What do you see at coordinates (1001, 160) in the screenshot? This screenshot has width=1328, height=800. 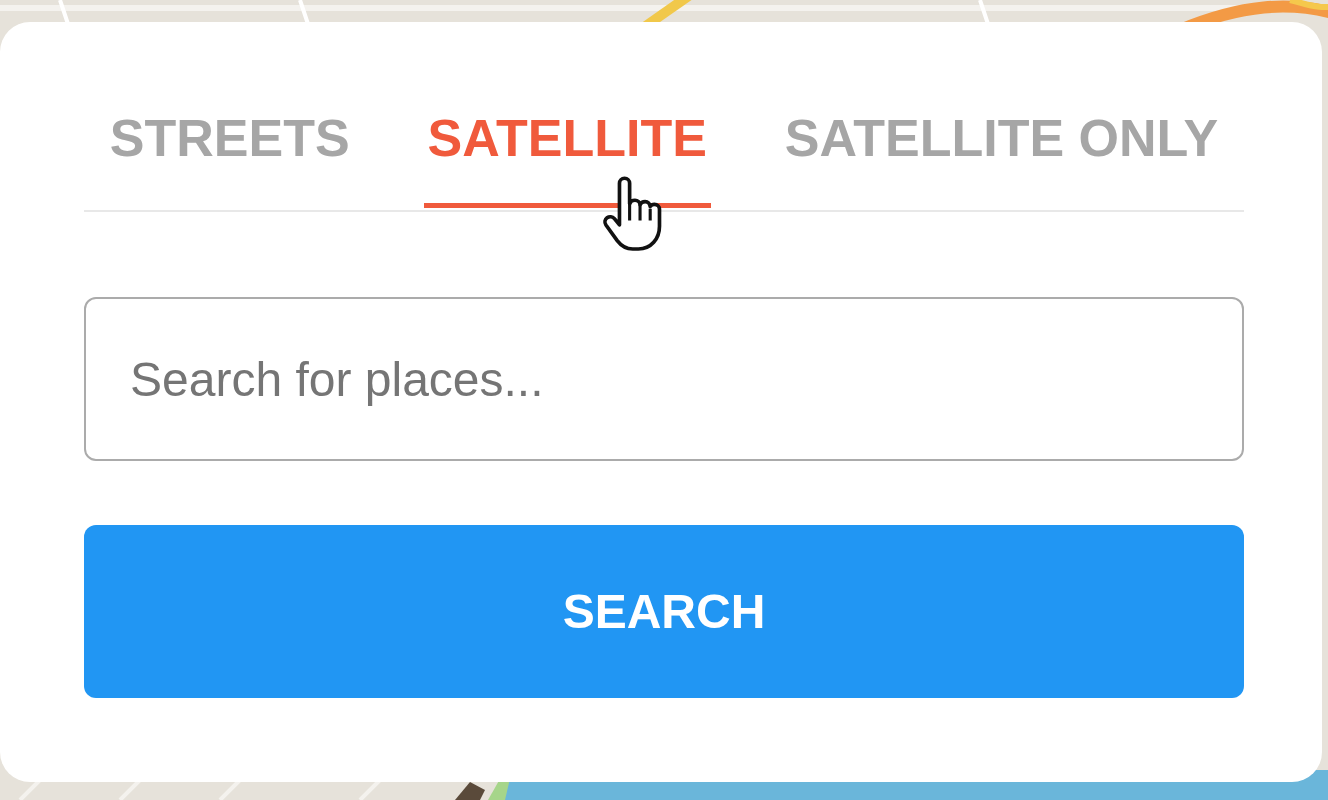 I see `map-type-tab: SATELLITE ONLY` at bounding box center [1001, 160].